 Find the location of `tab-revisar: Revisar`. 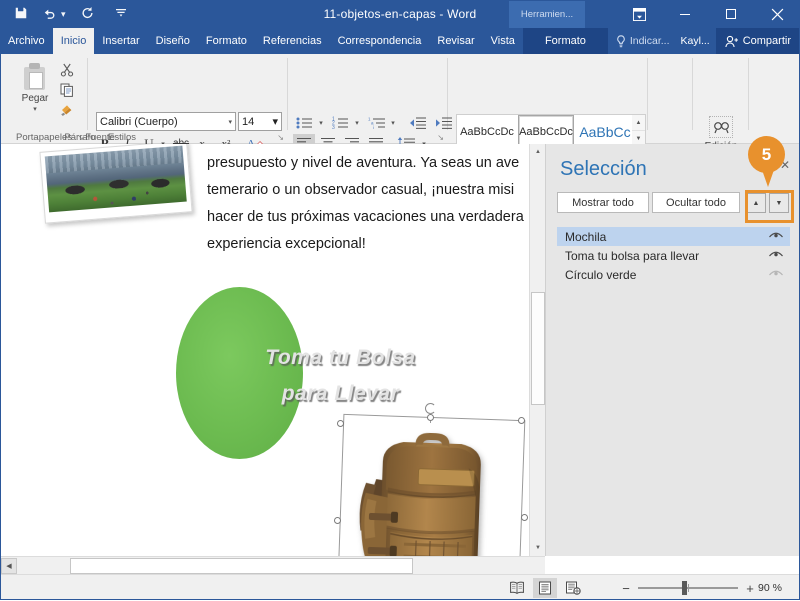

tab-revisar: Revisar is located at coordinates (455, 41).